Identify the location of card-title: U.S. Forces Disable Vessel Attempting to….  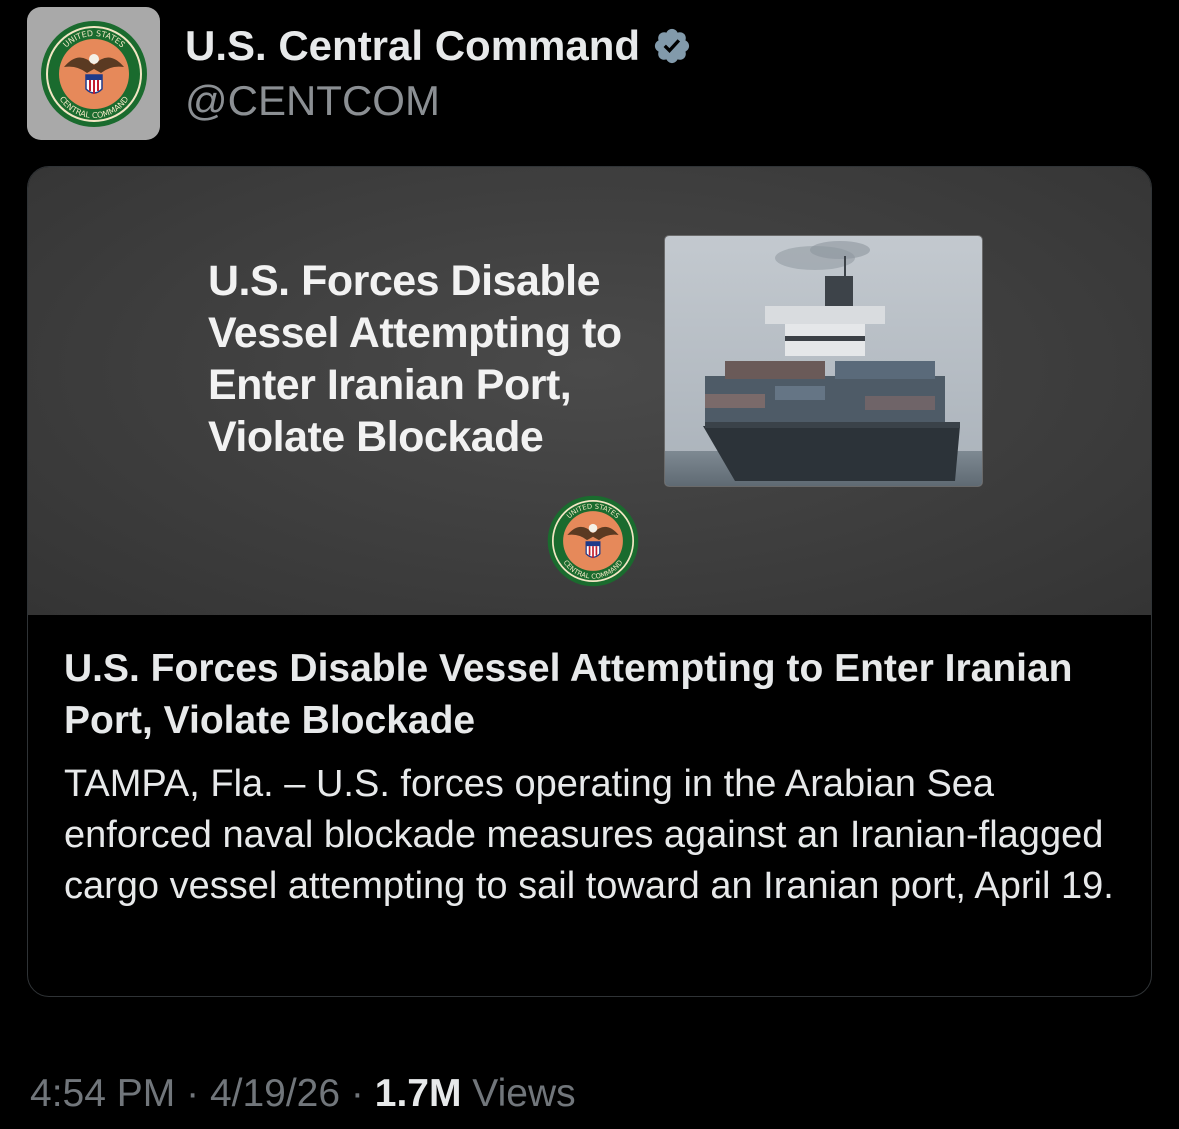
(594, 695).